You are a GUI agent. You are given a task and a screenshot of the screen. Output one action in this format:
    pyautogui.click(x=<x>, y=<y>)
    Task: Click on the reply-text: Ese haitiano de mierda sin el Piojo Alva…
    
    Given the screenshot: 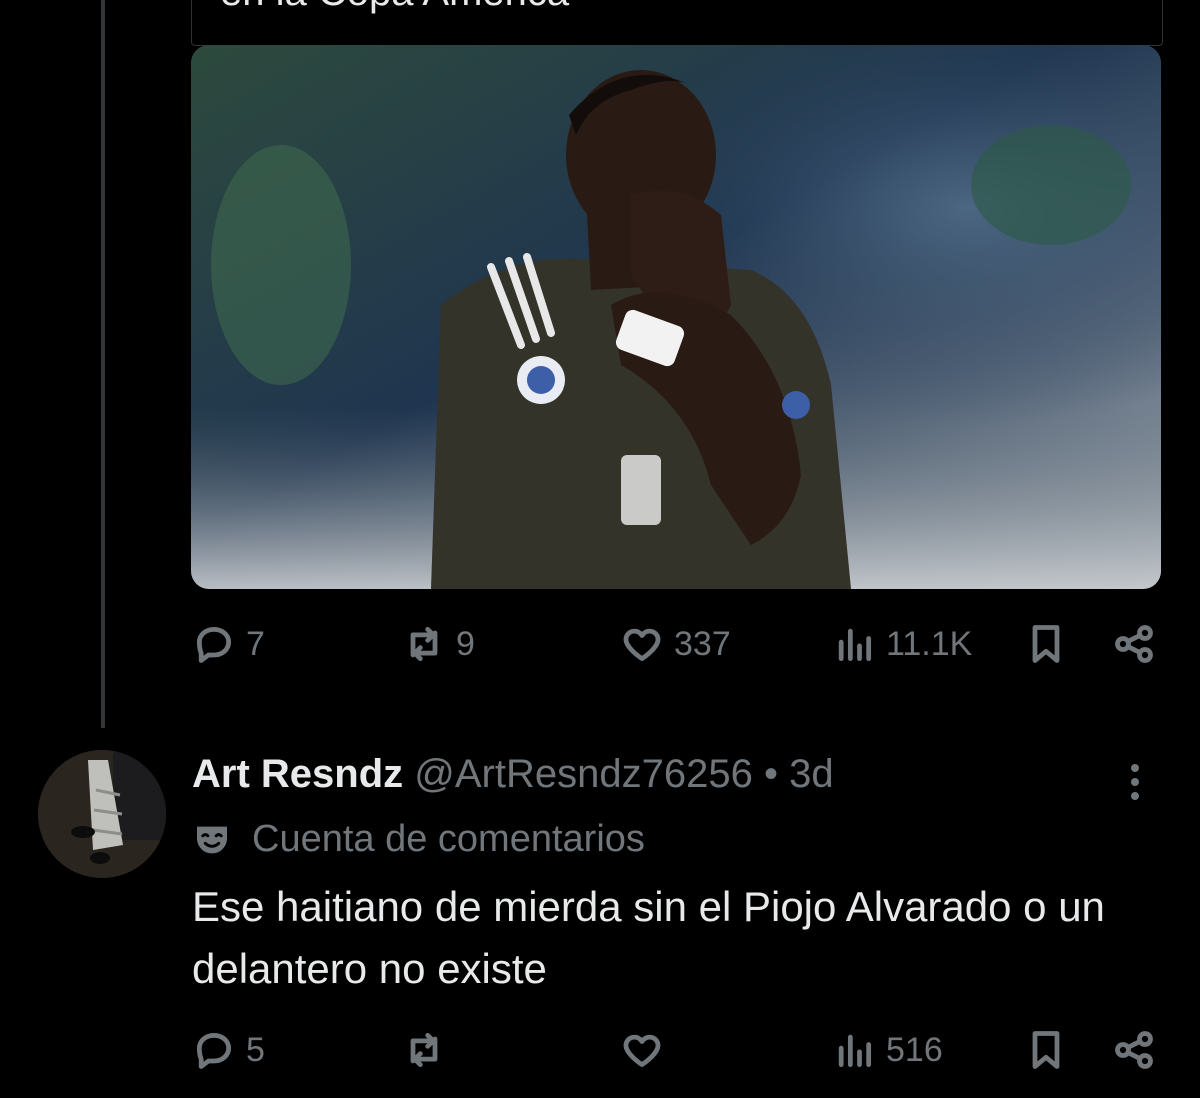 What is the action you would take?
    pyautogui.click(x=648, y=937)
    